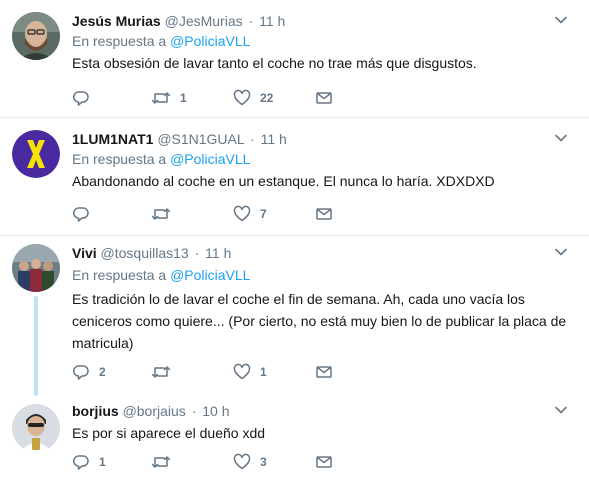  Describe the element at coordinates (183, 98) in the screenshot. I see `retweet-count: 1` at that location.